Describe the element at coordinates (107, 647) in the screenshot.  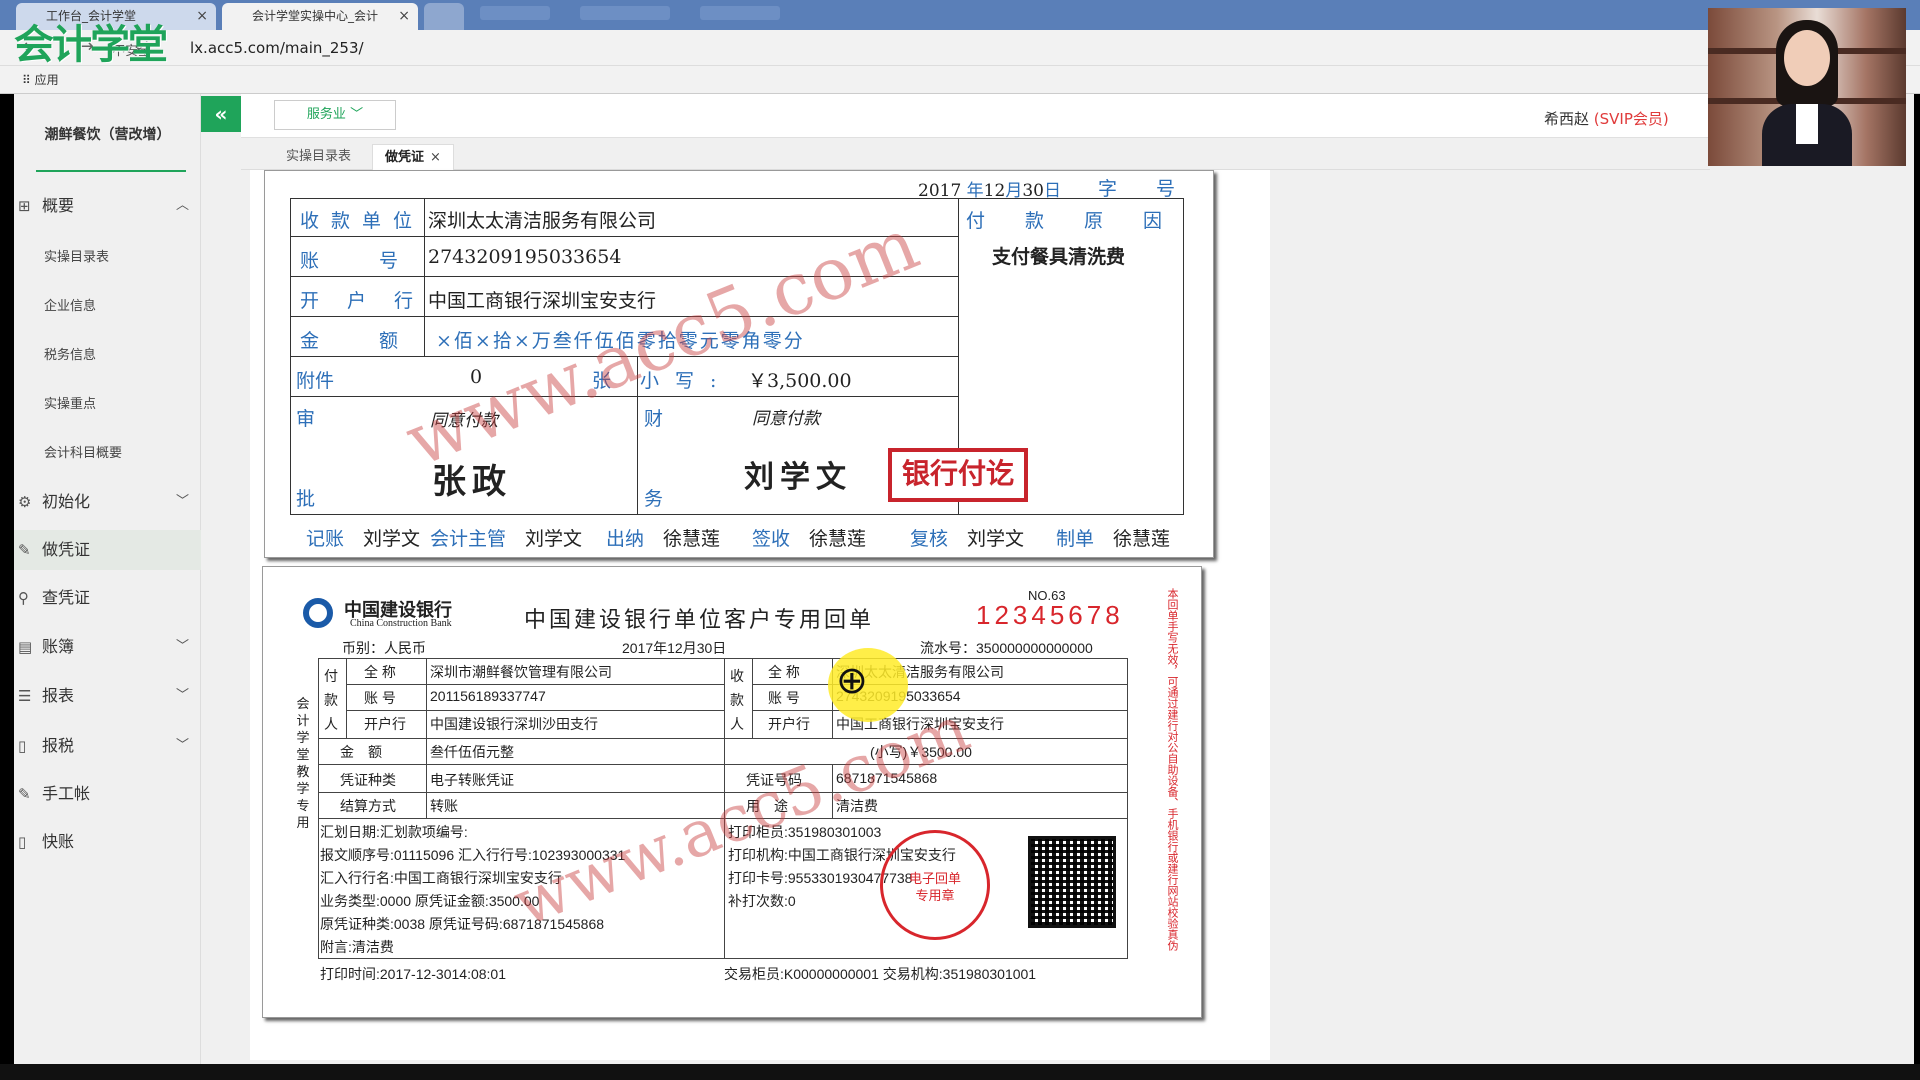
I see `sidebar-item-ledger: ▤ 账簿 ﹀` at that location.